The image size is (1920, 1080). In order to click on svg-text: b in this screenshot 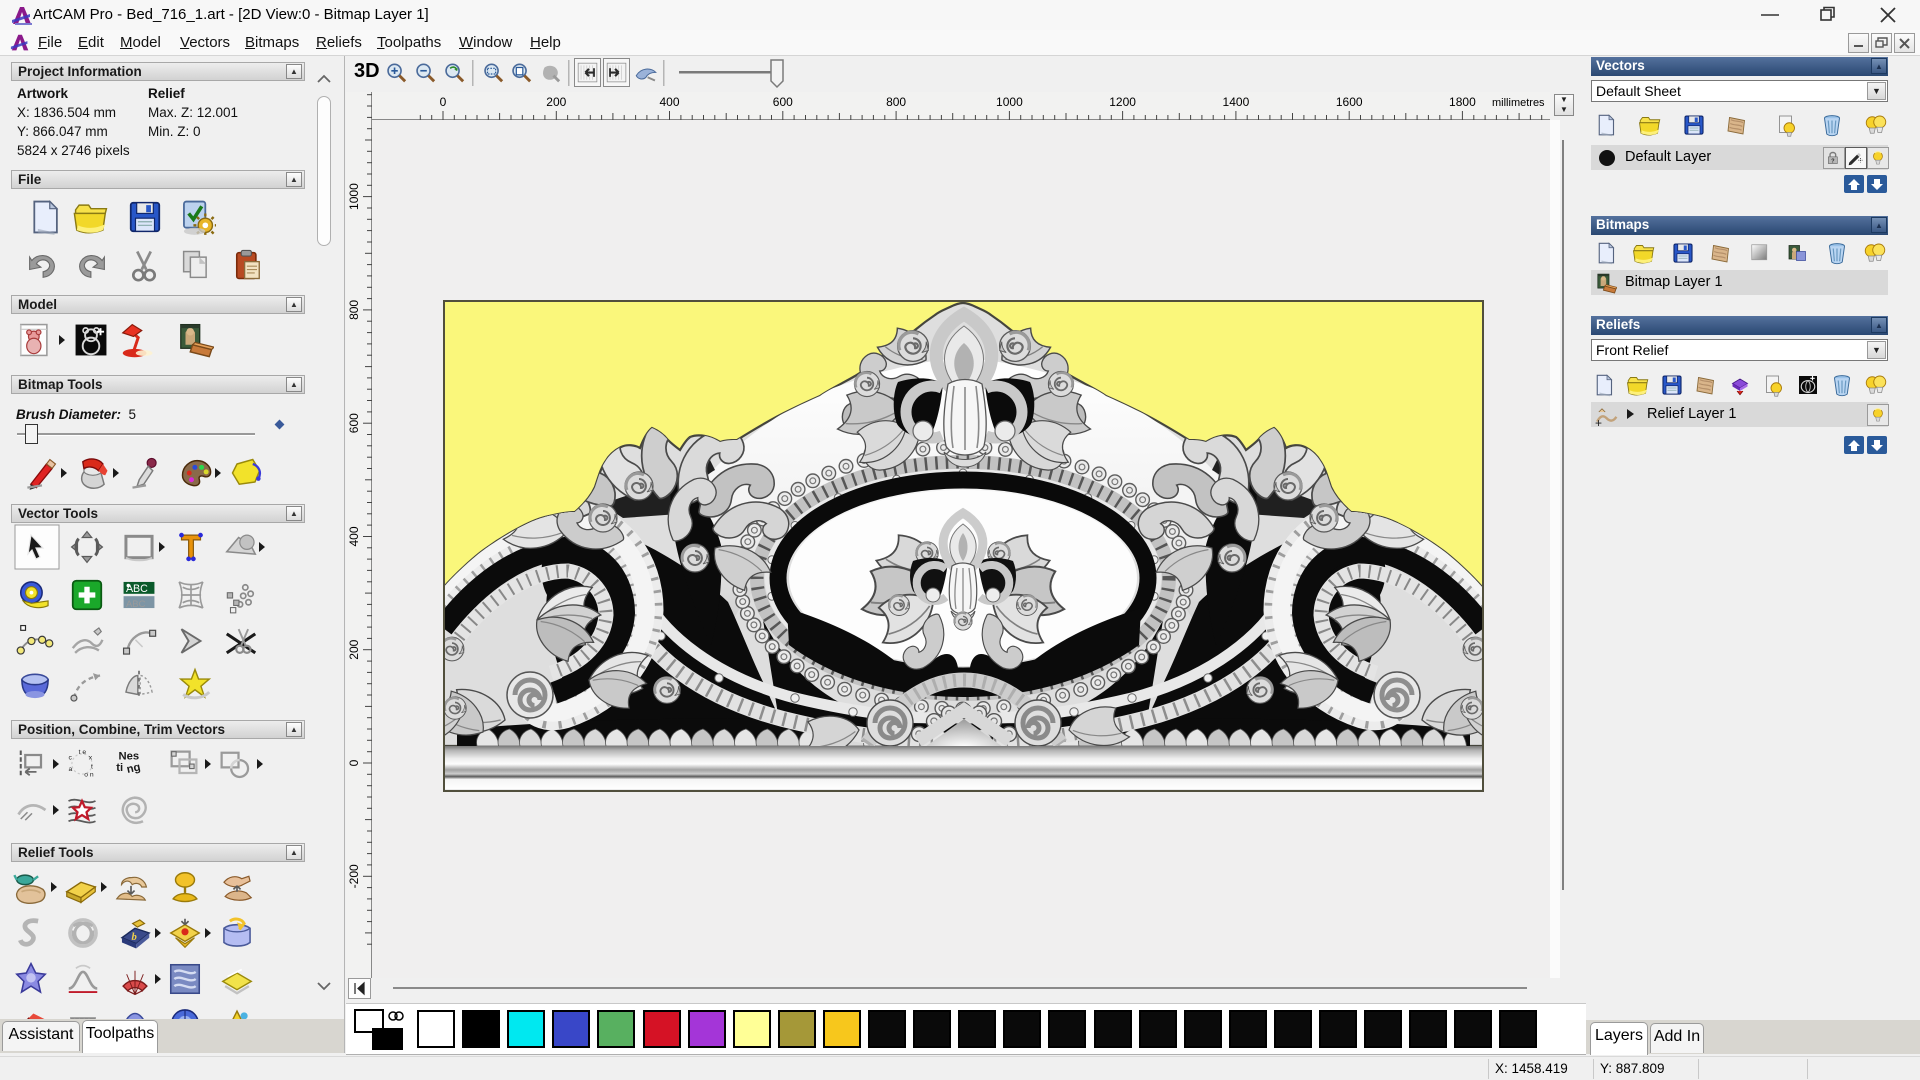, I will do `click(134, 937)`.